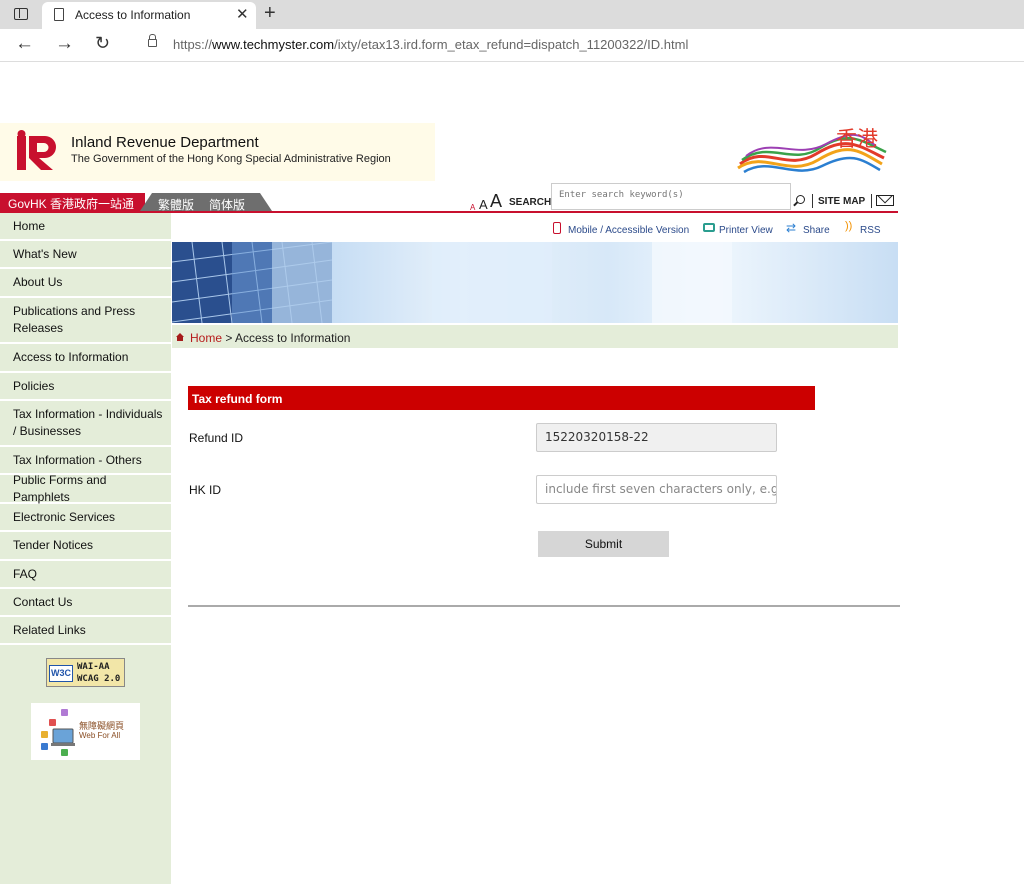 Image resolution: width=1024 pixels, height=884 pixels. Describe the element at coordinates (857, 139) in the screenshot. I see `hk-logo-text: 香港` at that location.